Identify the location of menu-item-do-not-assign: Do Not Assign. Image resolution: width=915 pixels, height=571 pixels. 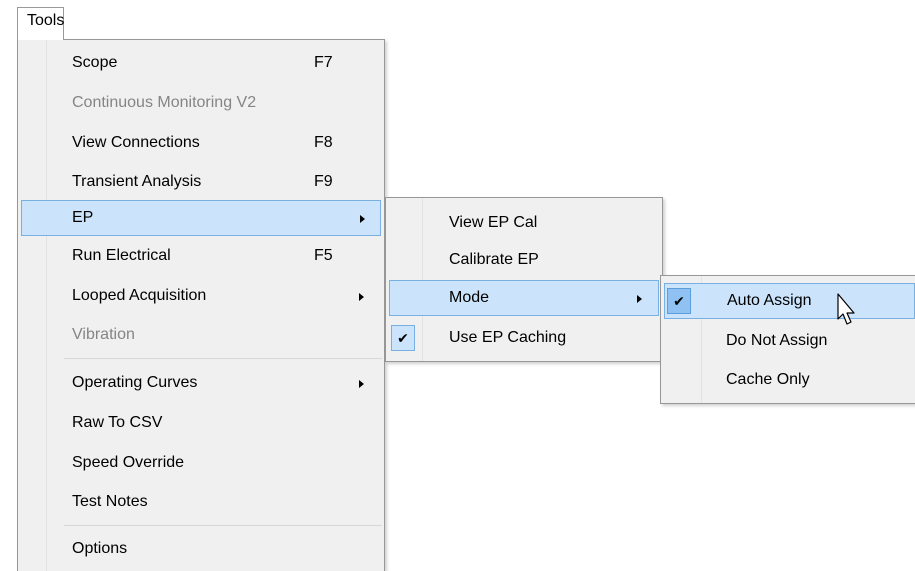
(788, 342).